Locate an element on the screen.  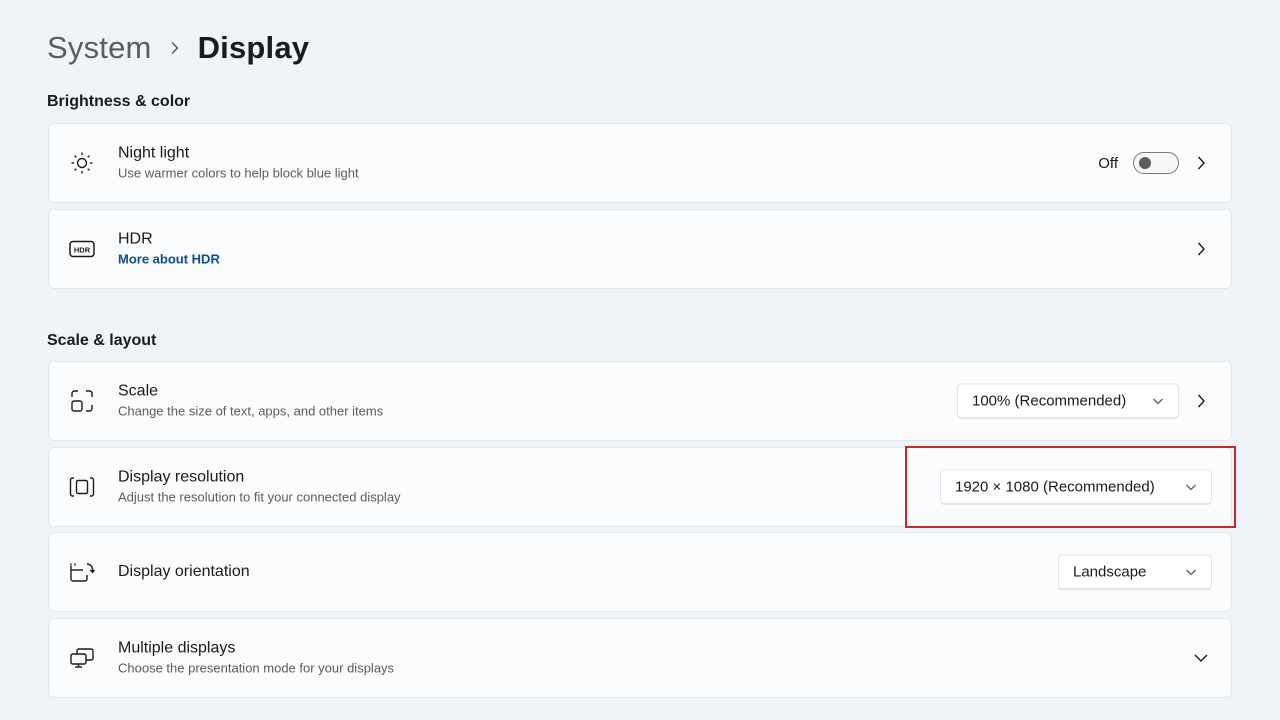
scale-title: Scale is located at coordinates (138, 391).